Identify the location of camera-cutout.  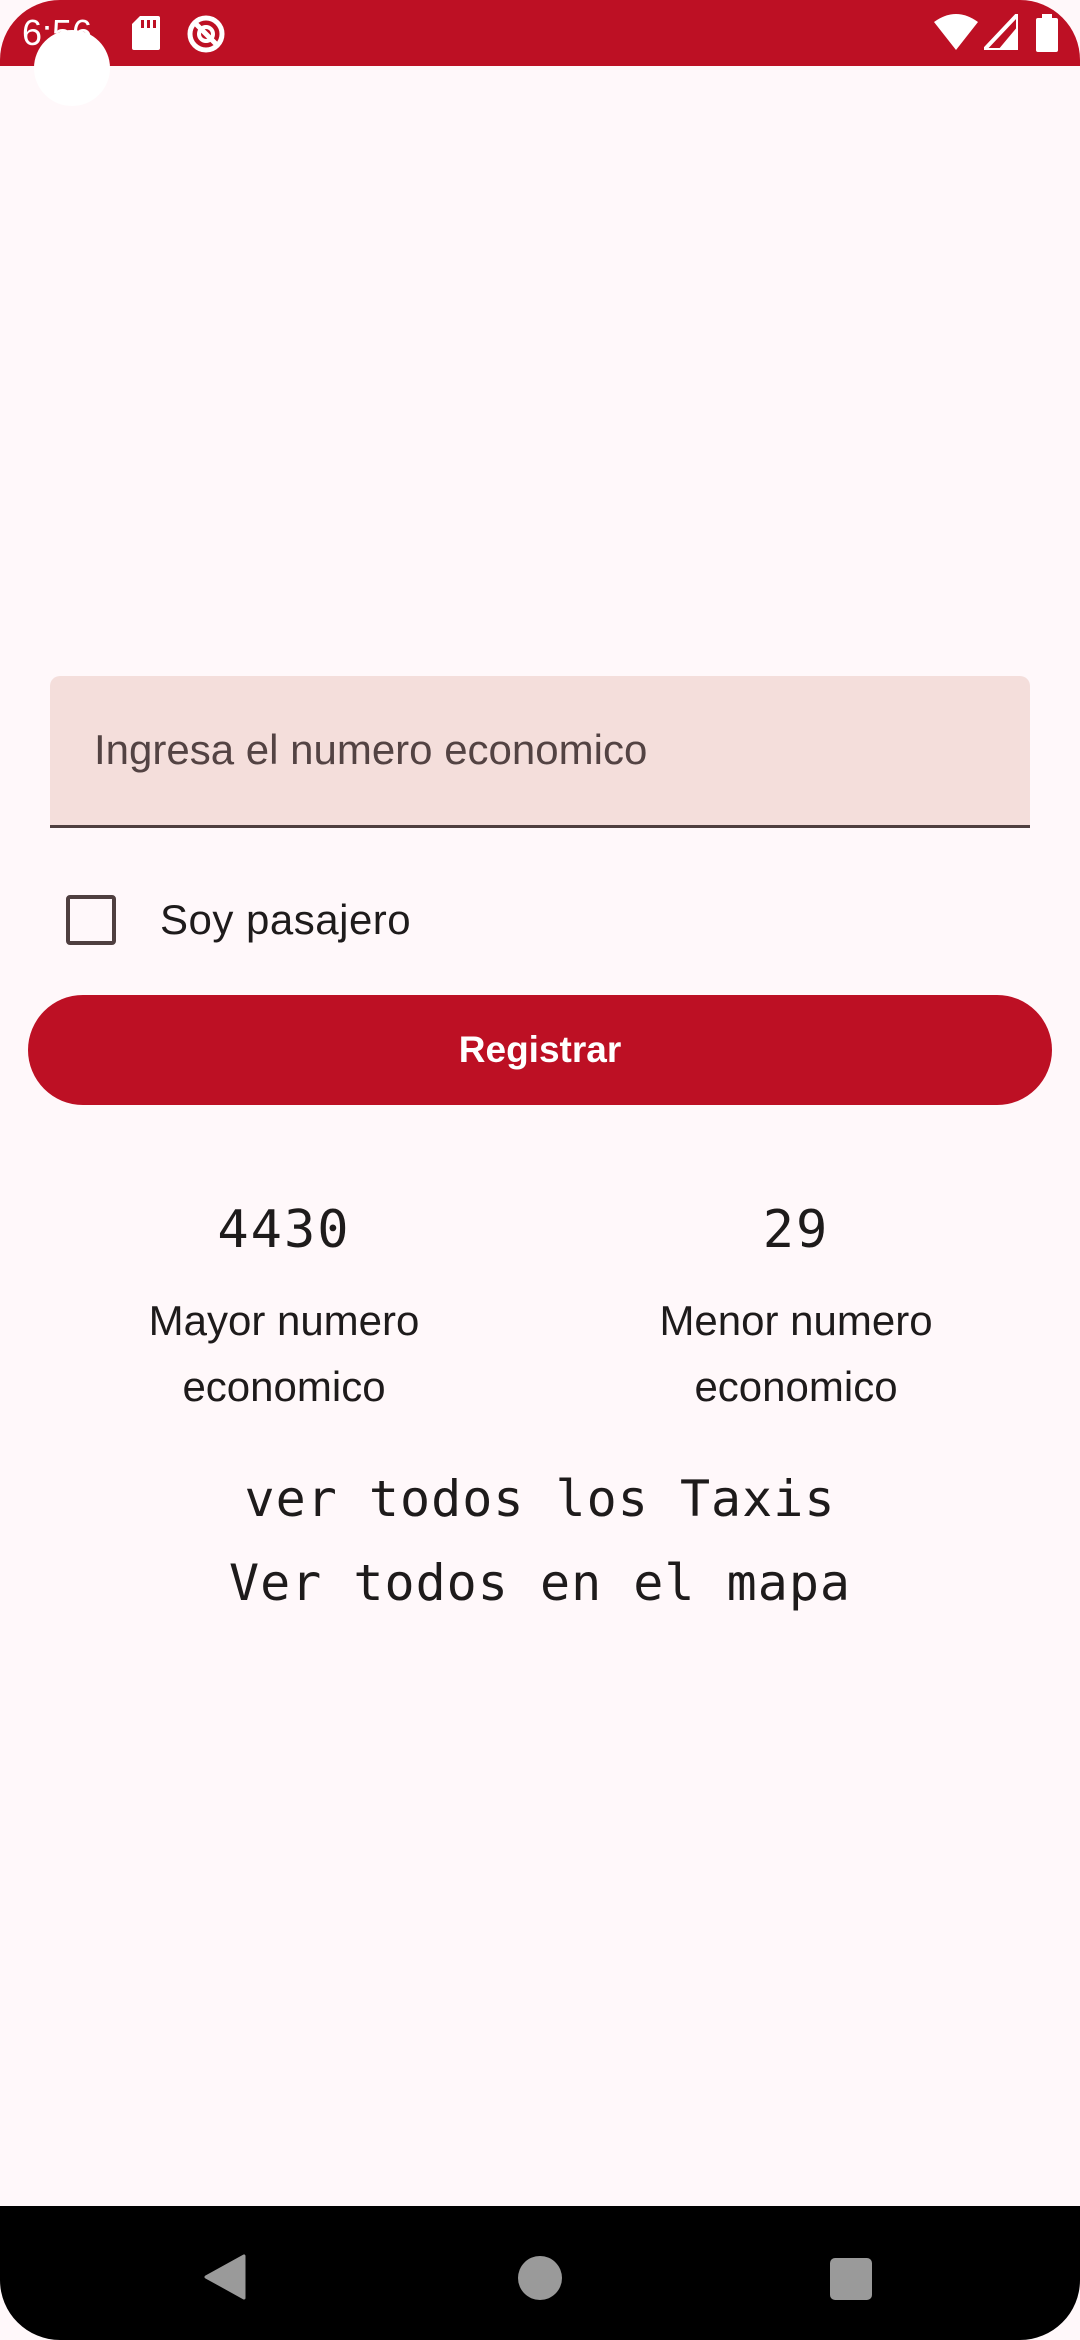
(72, 68).